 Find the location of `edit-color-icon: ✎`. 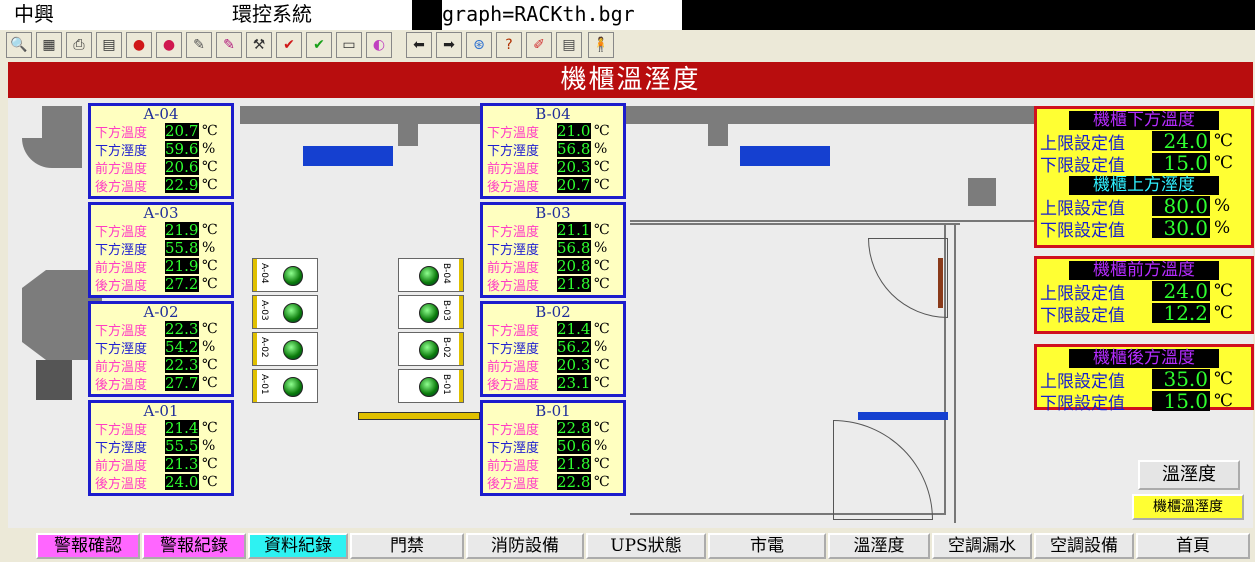

edit-color-icon: ✎ is located at coordinates (229, 45).